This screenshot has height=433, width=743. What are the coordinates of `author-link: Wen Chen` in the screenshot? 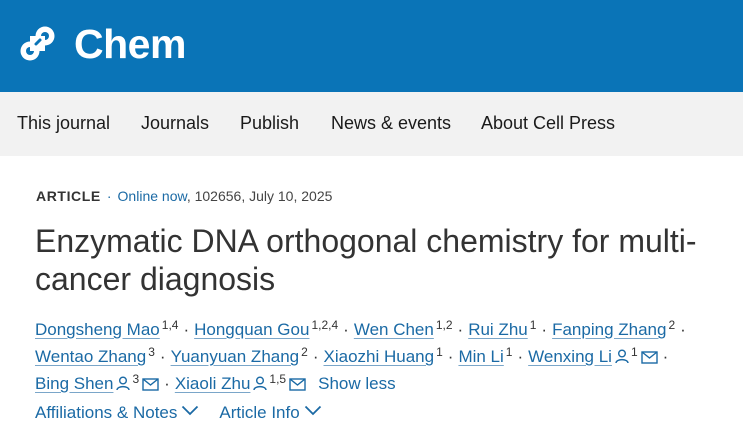 It's located at (394, 329).